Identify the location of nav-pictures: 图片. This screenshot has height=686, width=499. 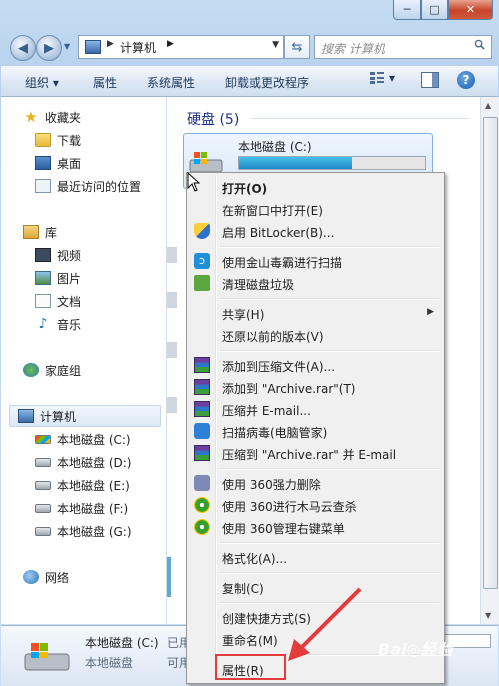
(58, 278).